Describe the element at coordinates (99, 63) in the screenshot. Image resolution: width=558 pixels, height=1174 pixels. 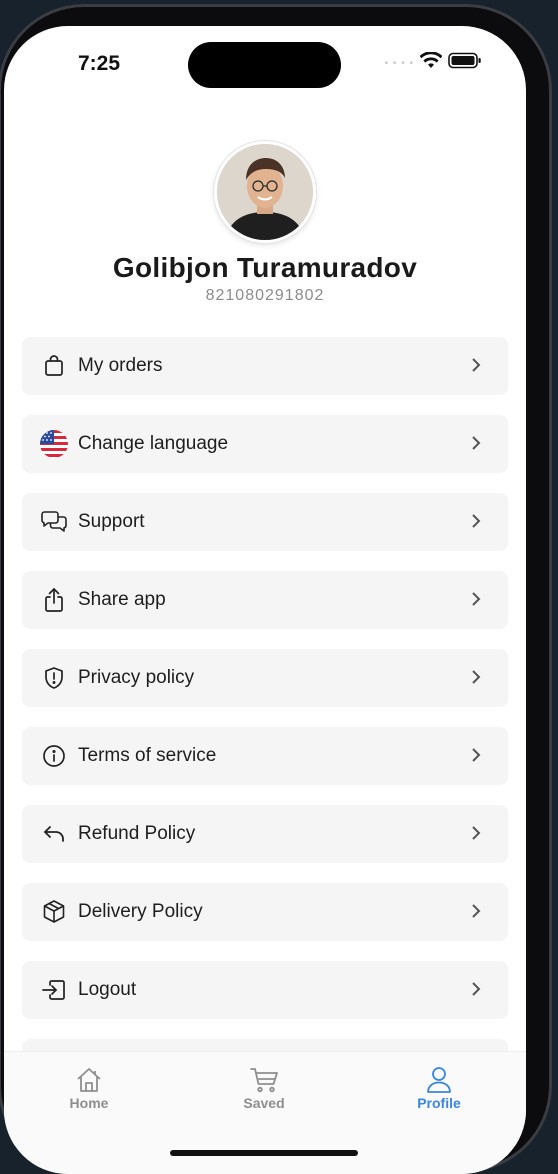
I see `status-time: 7:25` at that location.